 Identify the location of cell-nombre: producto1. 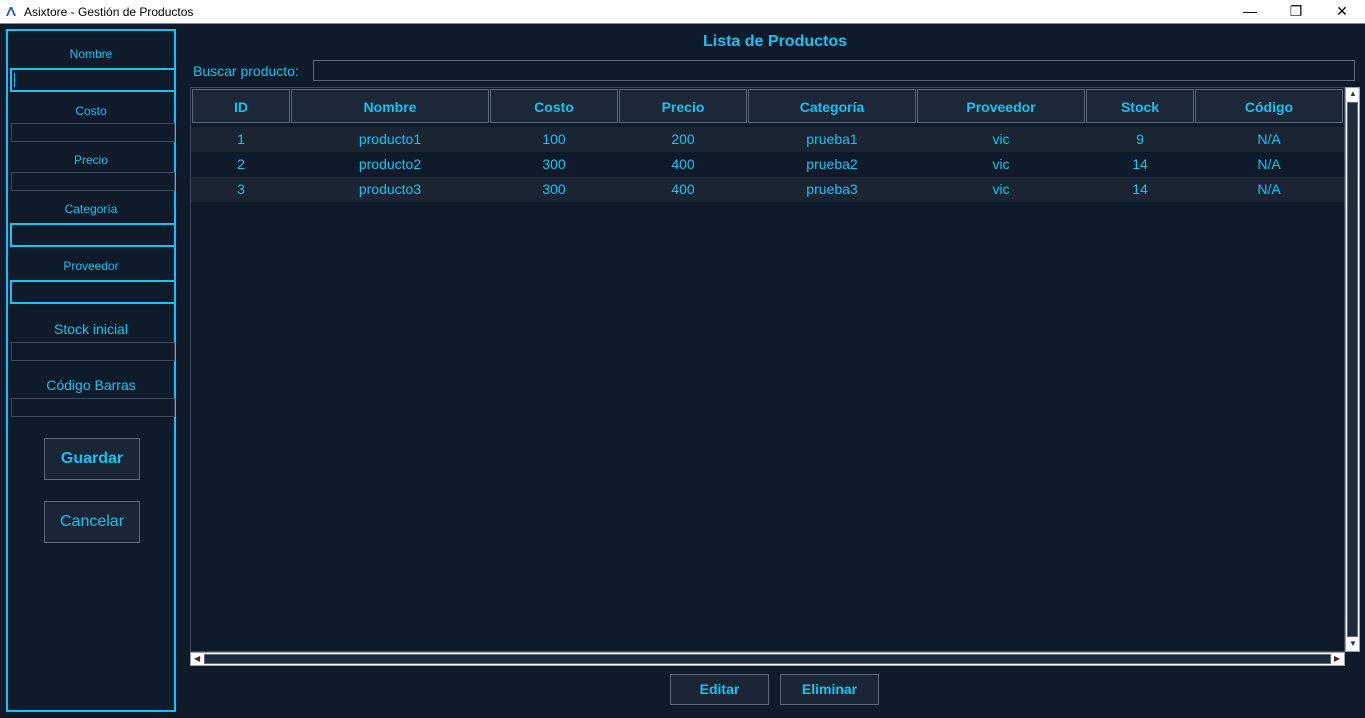
(390, 139).